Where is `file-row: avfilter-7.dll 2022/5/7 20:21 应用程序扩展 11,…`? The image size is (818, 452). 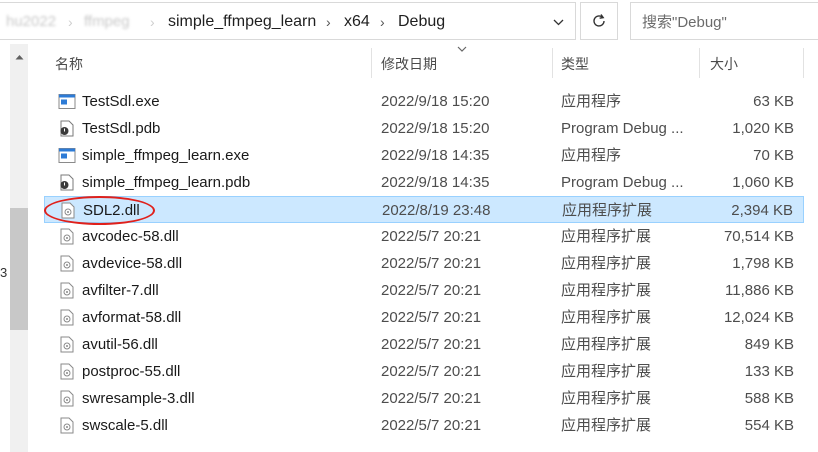
file-row: avfilter-7.dll 2022/5/7 20:21 应用程序扩展 11,… is located at coordinates (424, 290).